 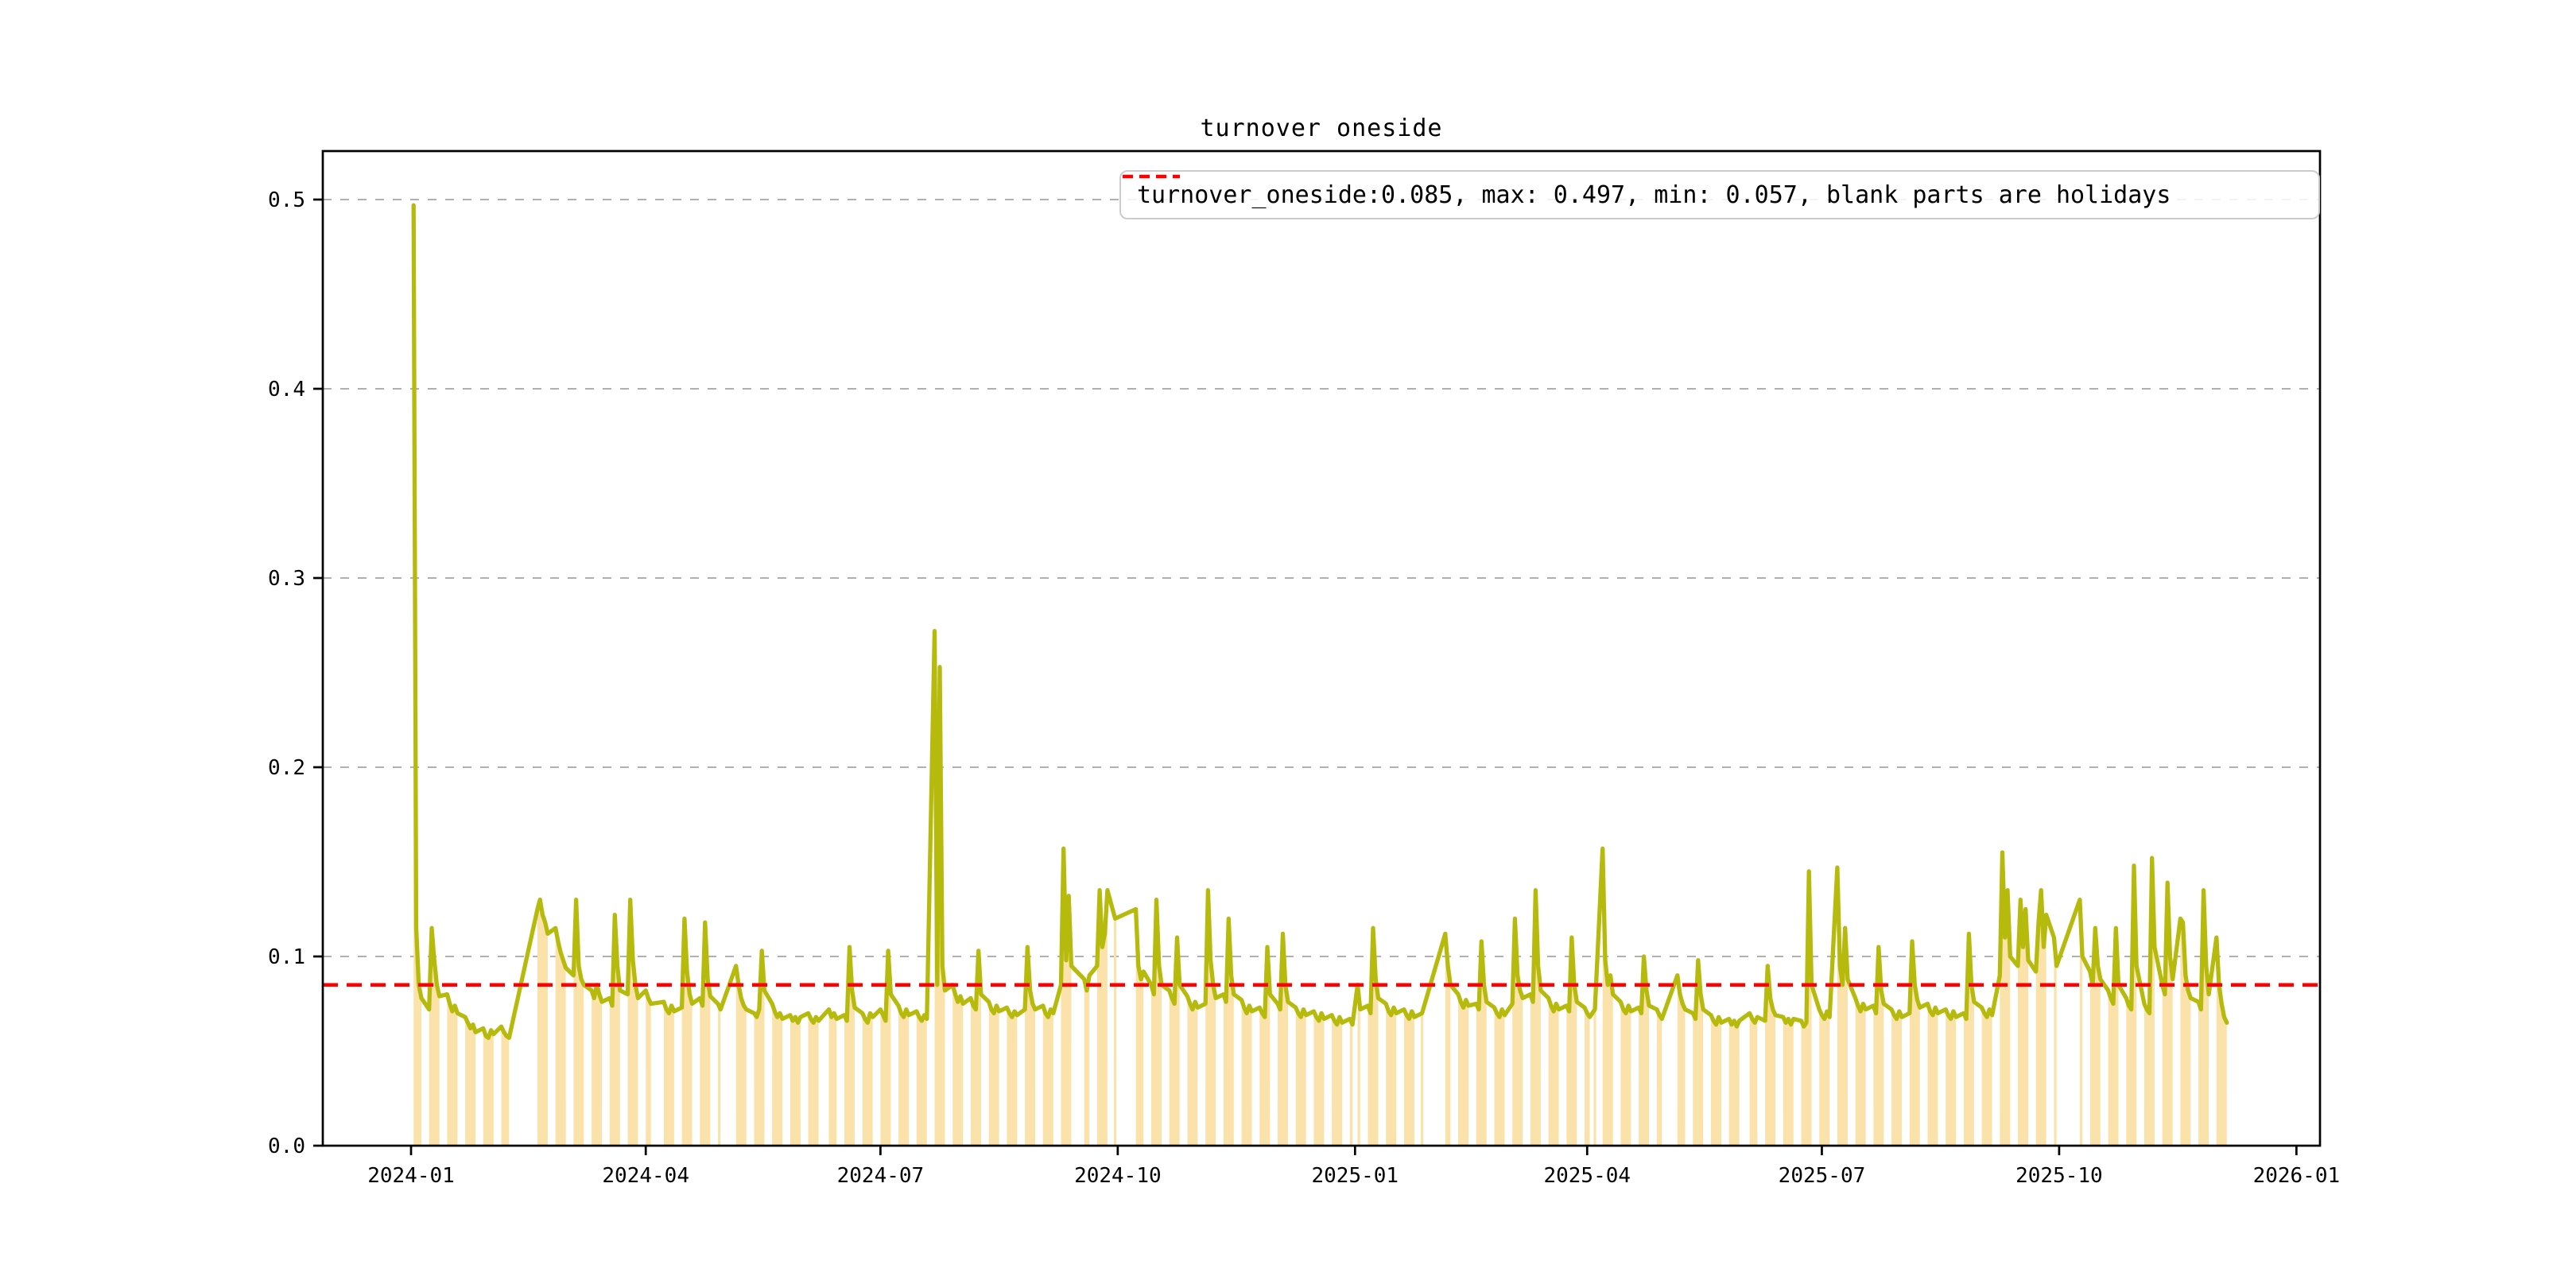 What do you see at coordinates (1356, 1176) in the screenshot?
I see `x-tick-label: 2025-01` at bounding box center [1356, 1176].